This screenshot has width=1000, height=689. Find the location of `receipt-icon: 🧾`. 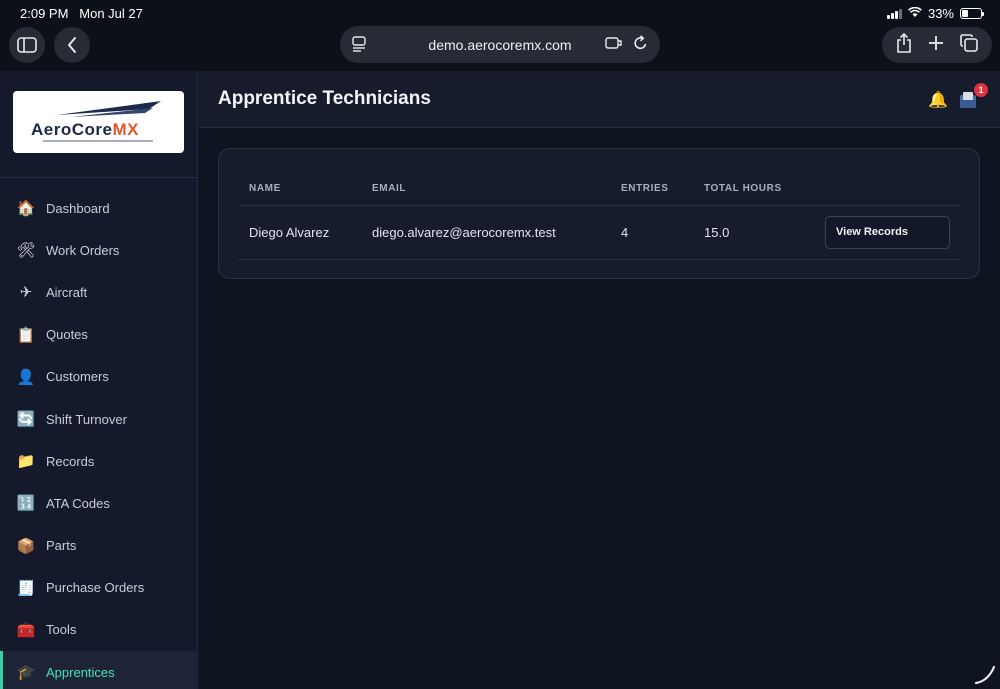

receipt-icon: 🧾 is located at coordinates (26, 588).